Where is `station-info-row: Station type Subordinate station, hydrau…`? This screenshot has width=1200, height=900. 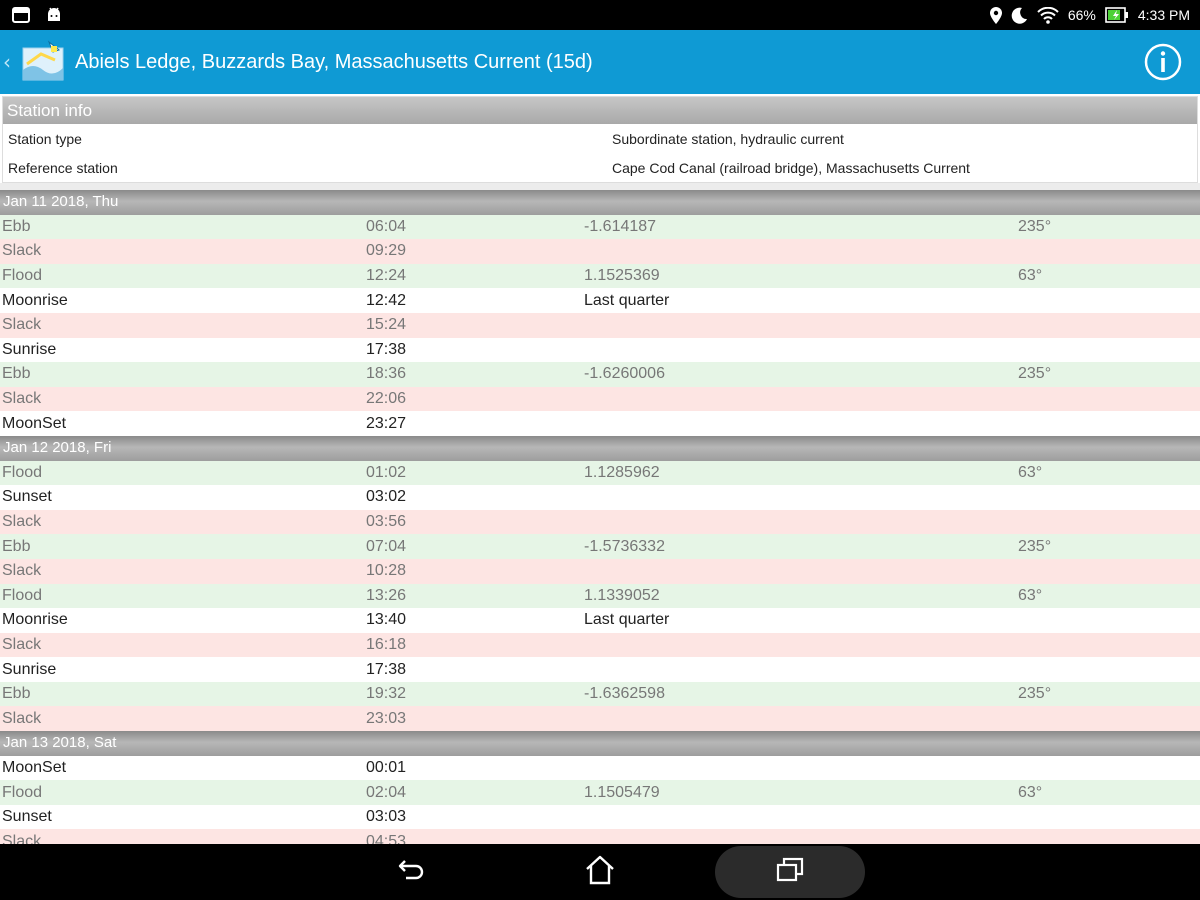
station-info-row: Station type Subordinate station, hydrau… is located at coordinates (600, 138).